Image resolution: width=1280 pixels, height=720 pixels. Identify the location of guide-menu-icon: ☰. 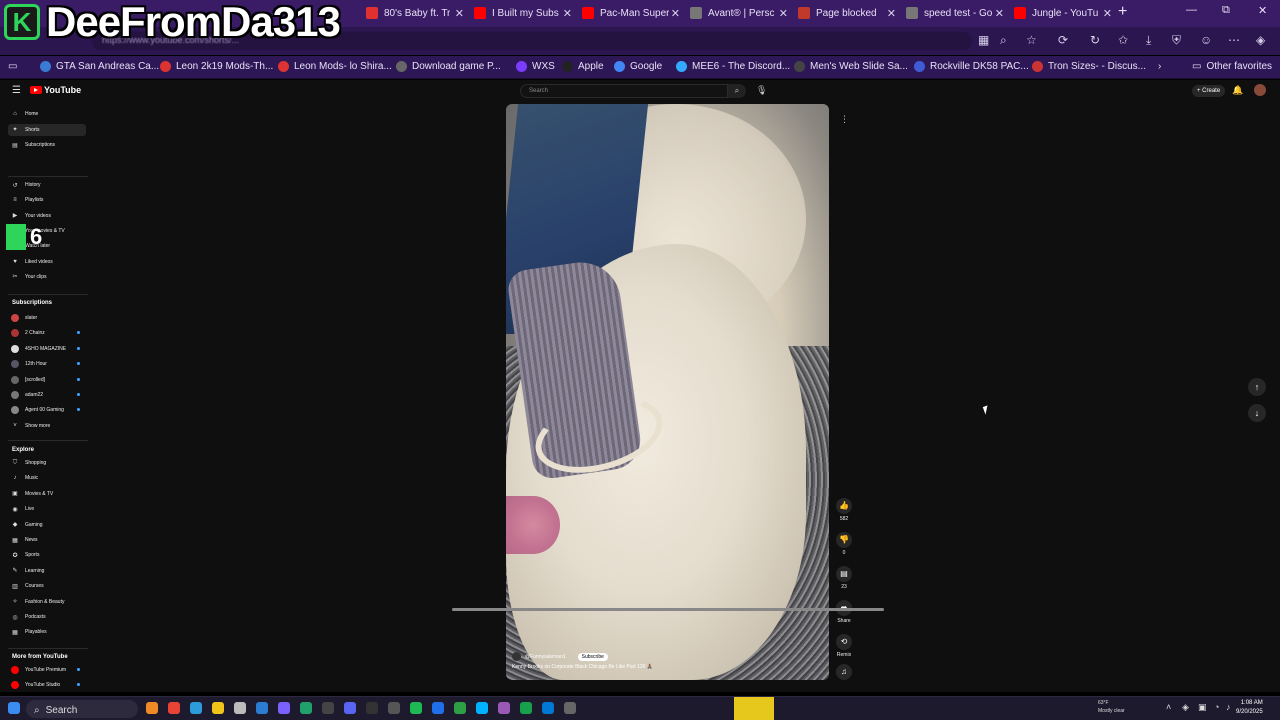
(16, 90).